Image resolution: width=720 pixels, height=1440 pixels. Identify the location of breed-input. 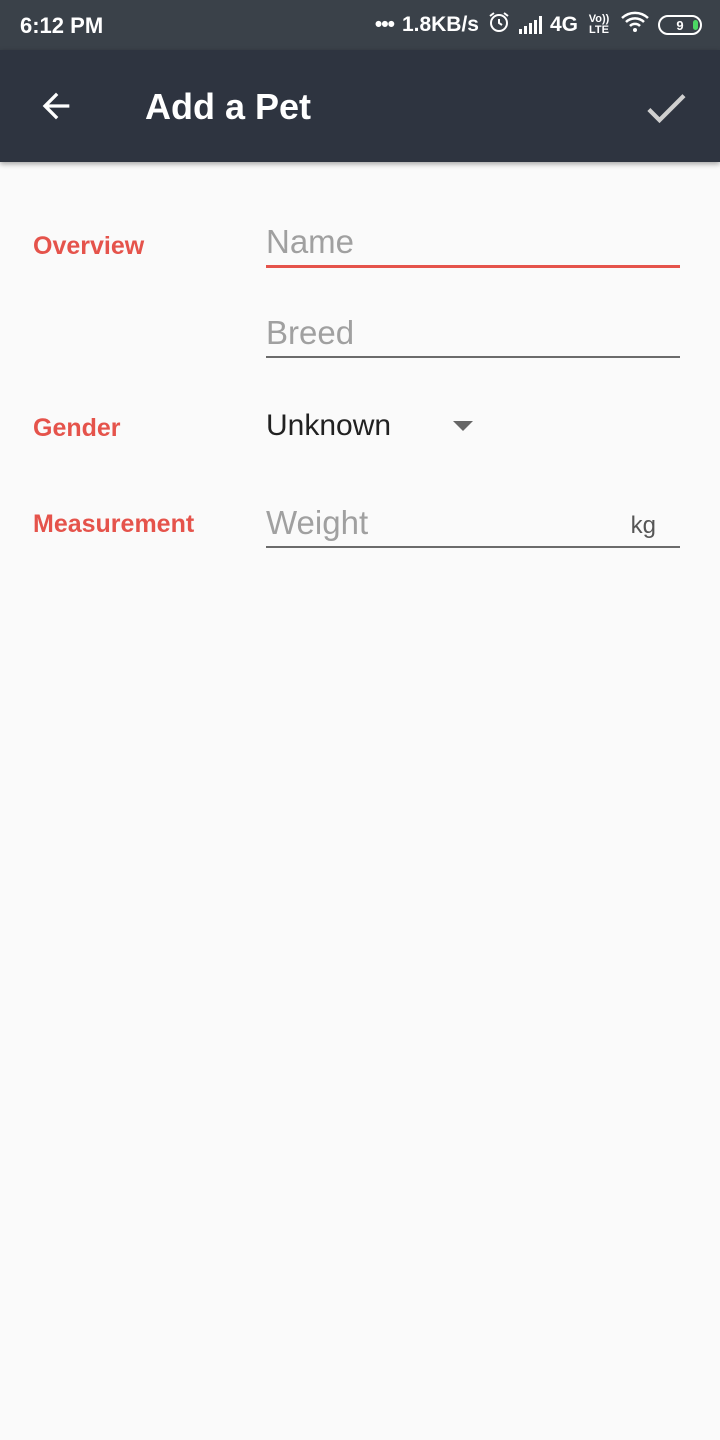
(473, 333).